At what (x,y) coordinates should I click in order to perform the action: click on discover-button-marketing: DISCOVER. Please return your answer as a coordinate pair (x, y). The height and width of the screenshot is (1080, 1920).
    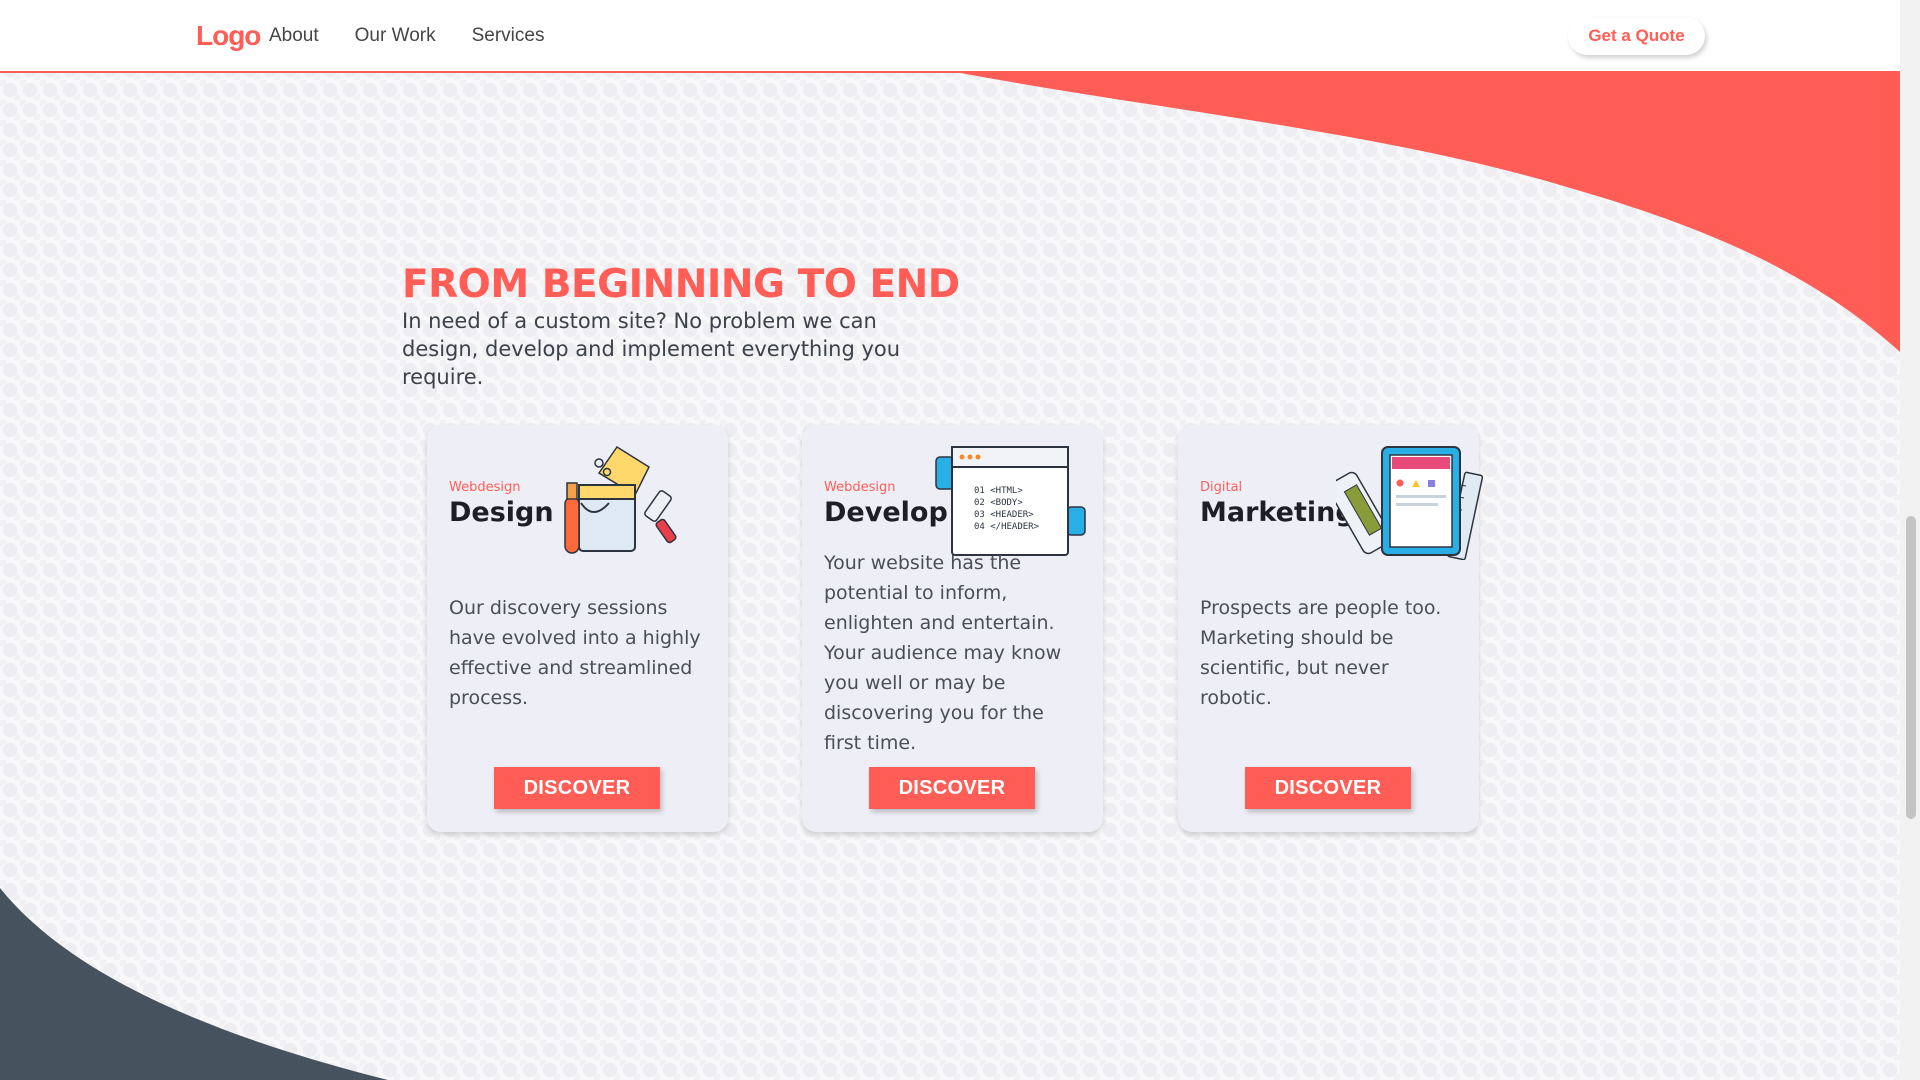
    Looking at the image, I should click on (1328, 788).